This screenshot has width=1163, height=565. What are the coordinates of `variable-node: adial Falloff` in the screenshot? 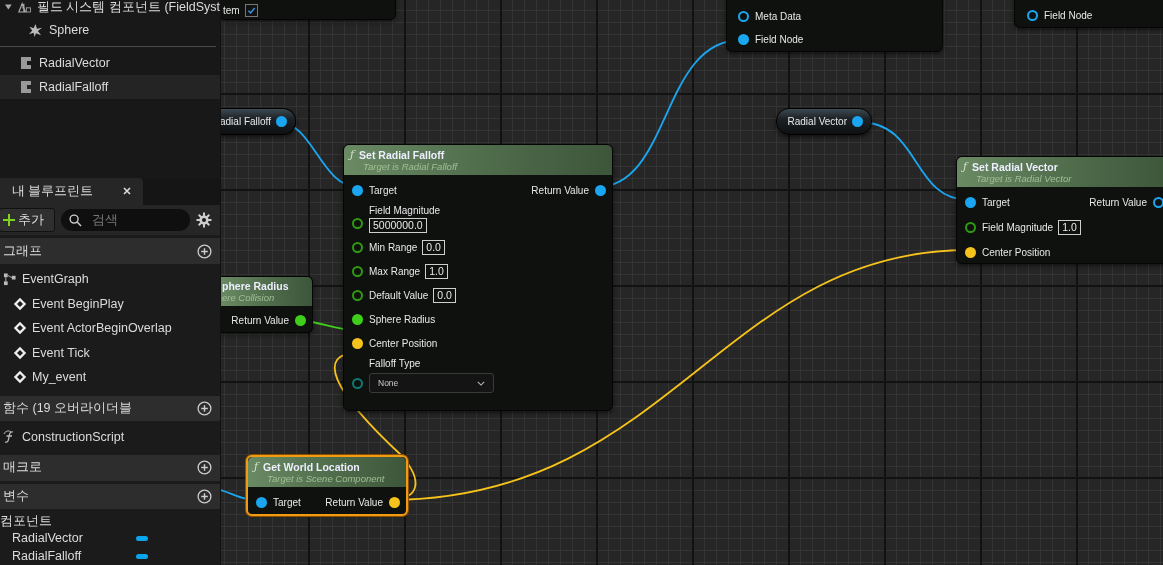 It's located at (258, 121).